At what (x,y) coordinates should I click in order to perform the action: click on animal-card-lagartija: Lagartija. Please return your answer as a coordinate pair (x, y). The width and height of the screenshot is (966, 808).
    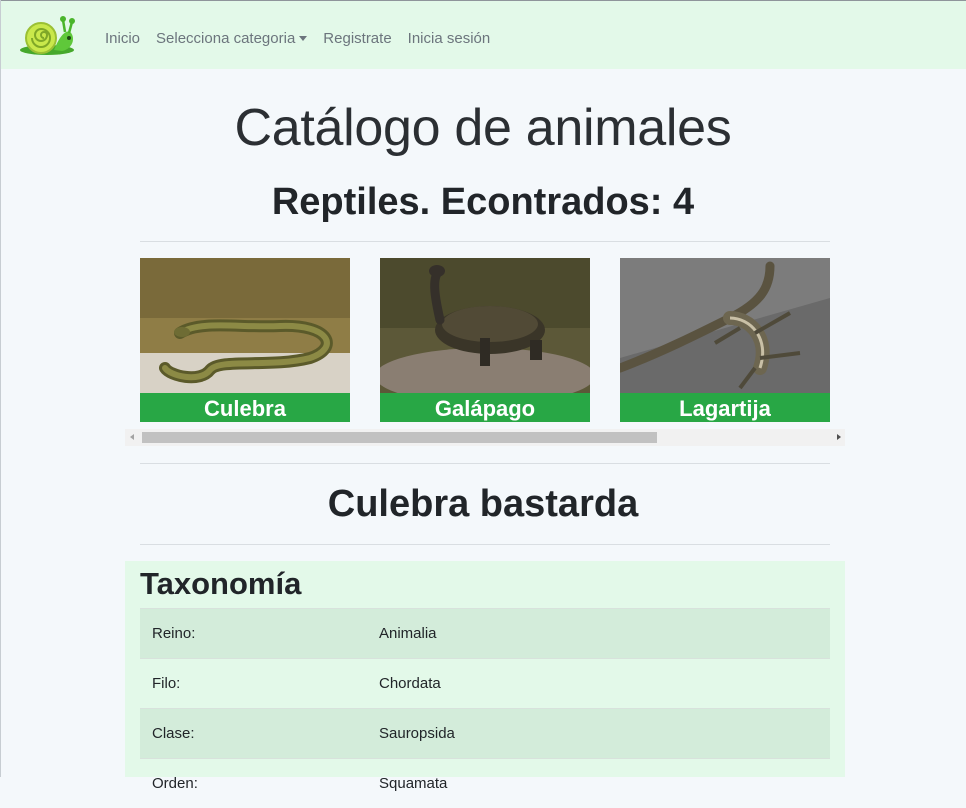
    Looking at the image, I should click on (725, 340).